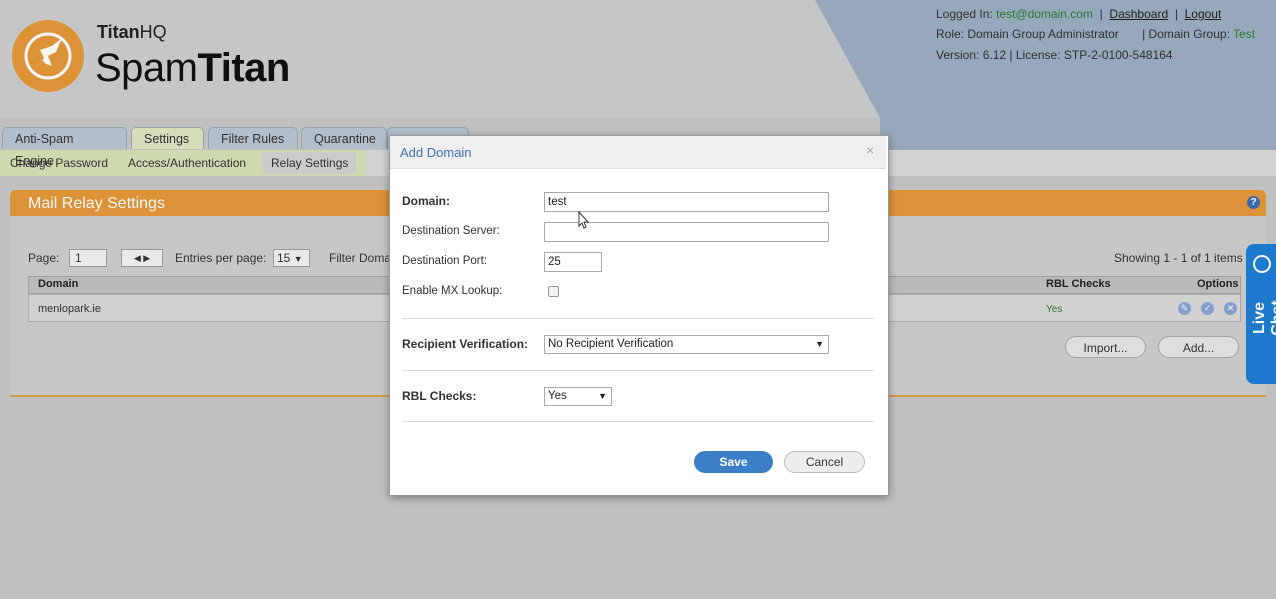 The width and height of the screenshot is (1276, 599). I want to click on domain-label: Domain:, so click(426, 201).